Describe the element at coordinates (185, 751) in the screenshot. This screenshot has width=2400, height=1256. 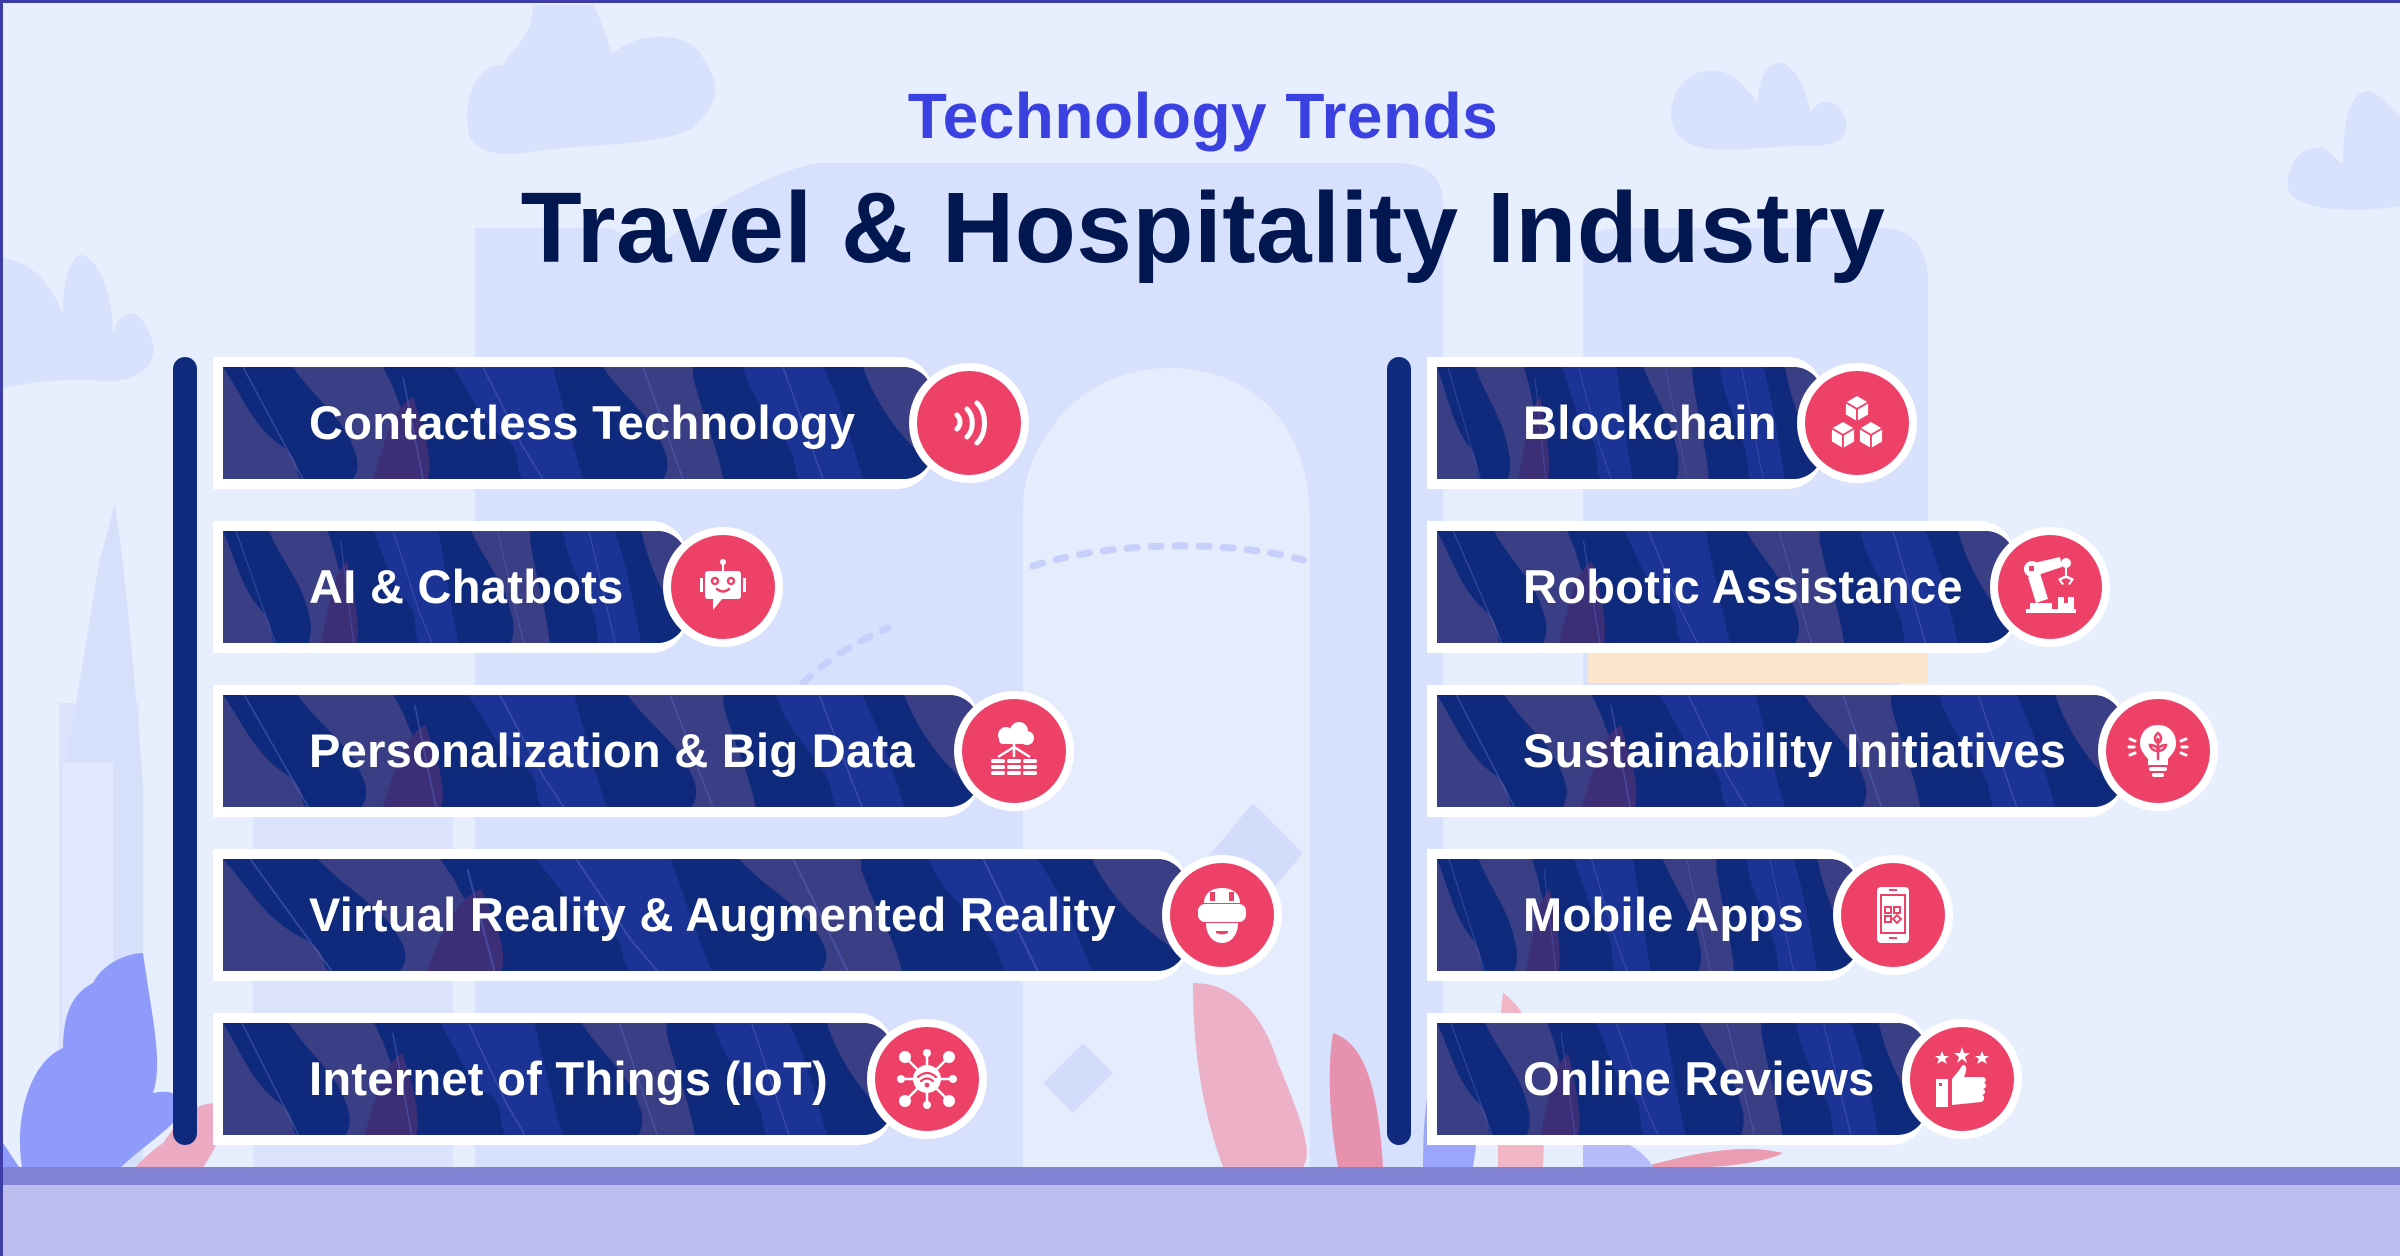
I see `left-column-bar` at that location.